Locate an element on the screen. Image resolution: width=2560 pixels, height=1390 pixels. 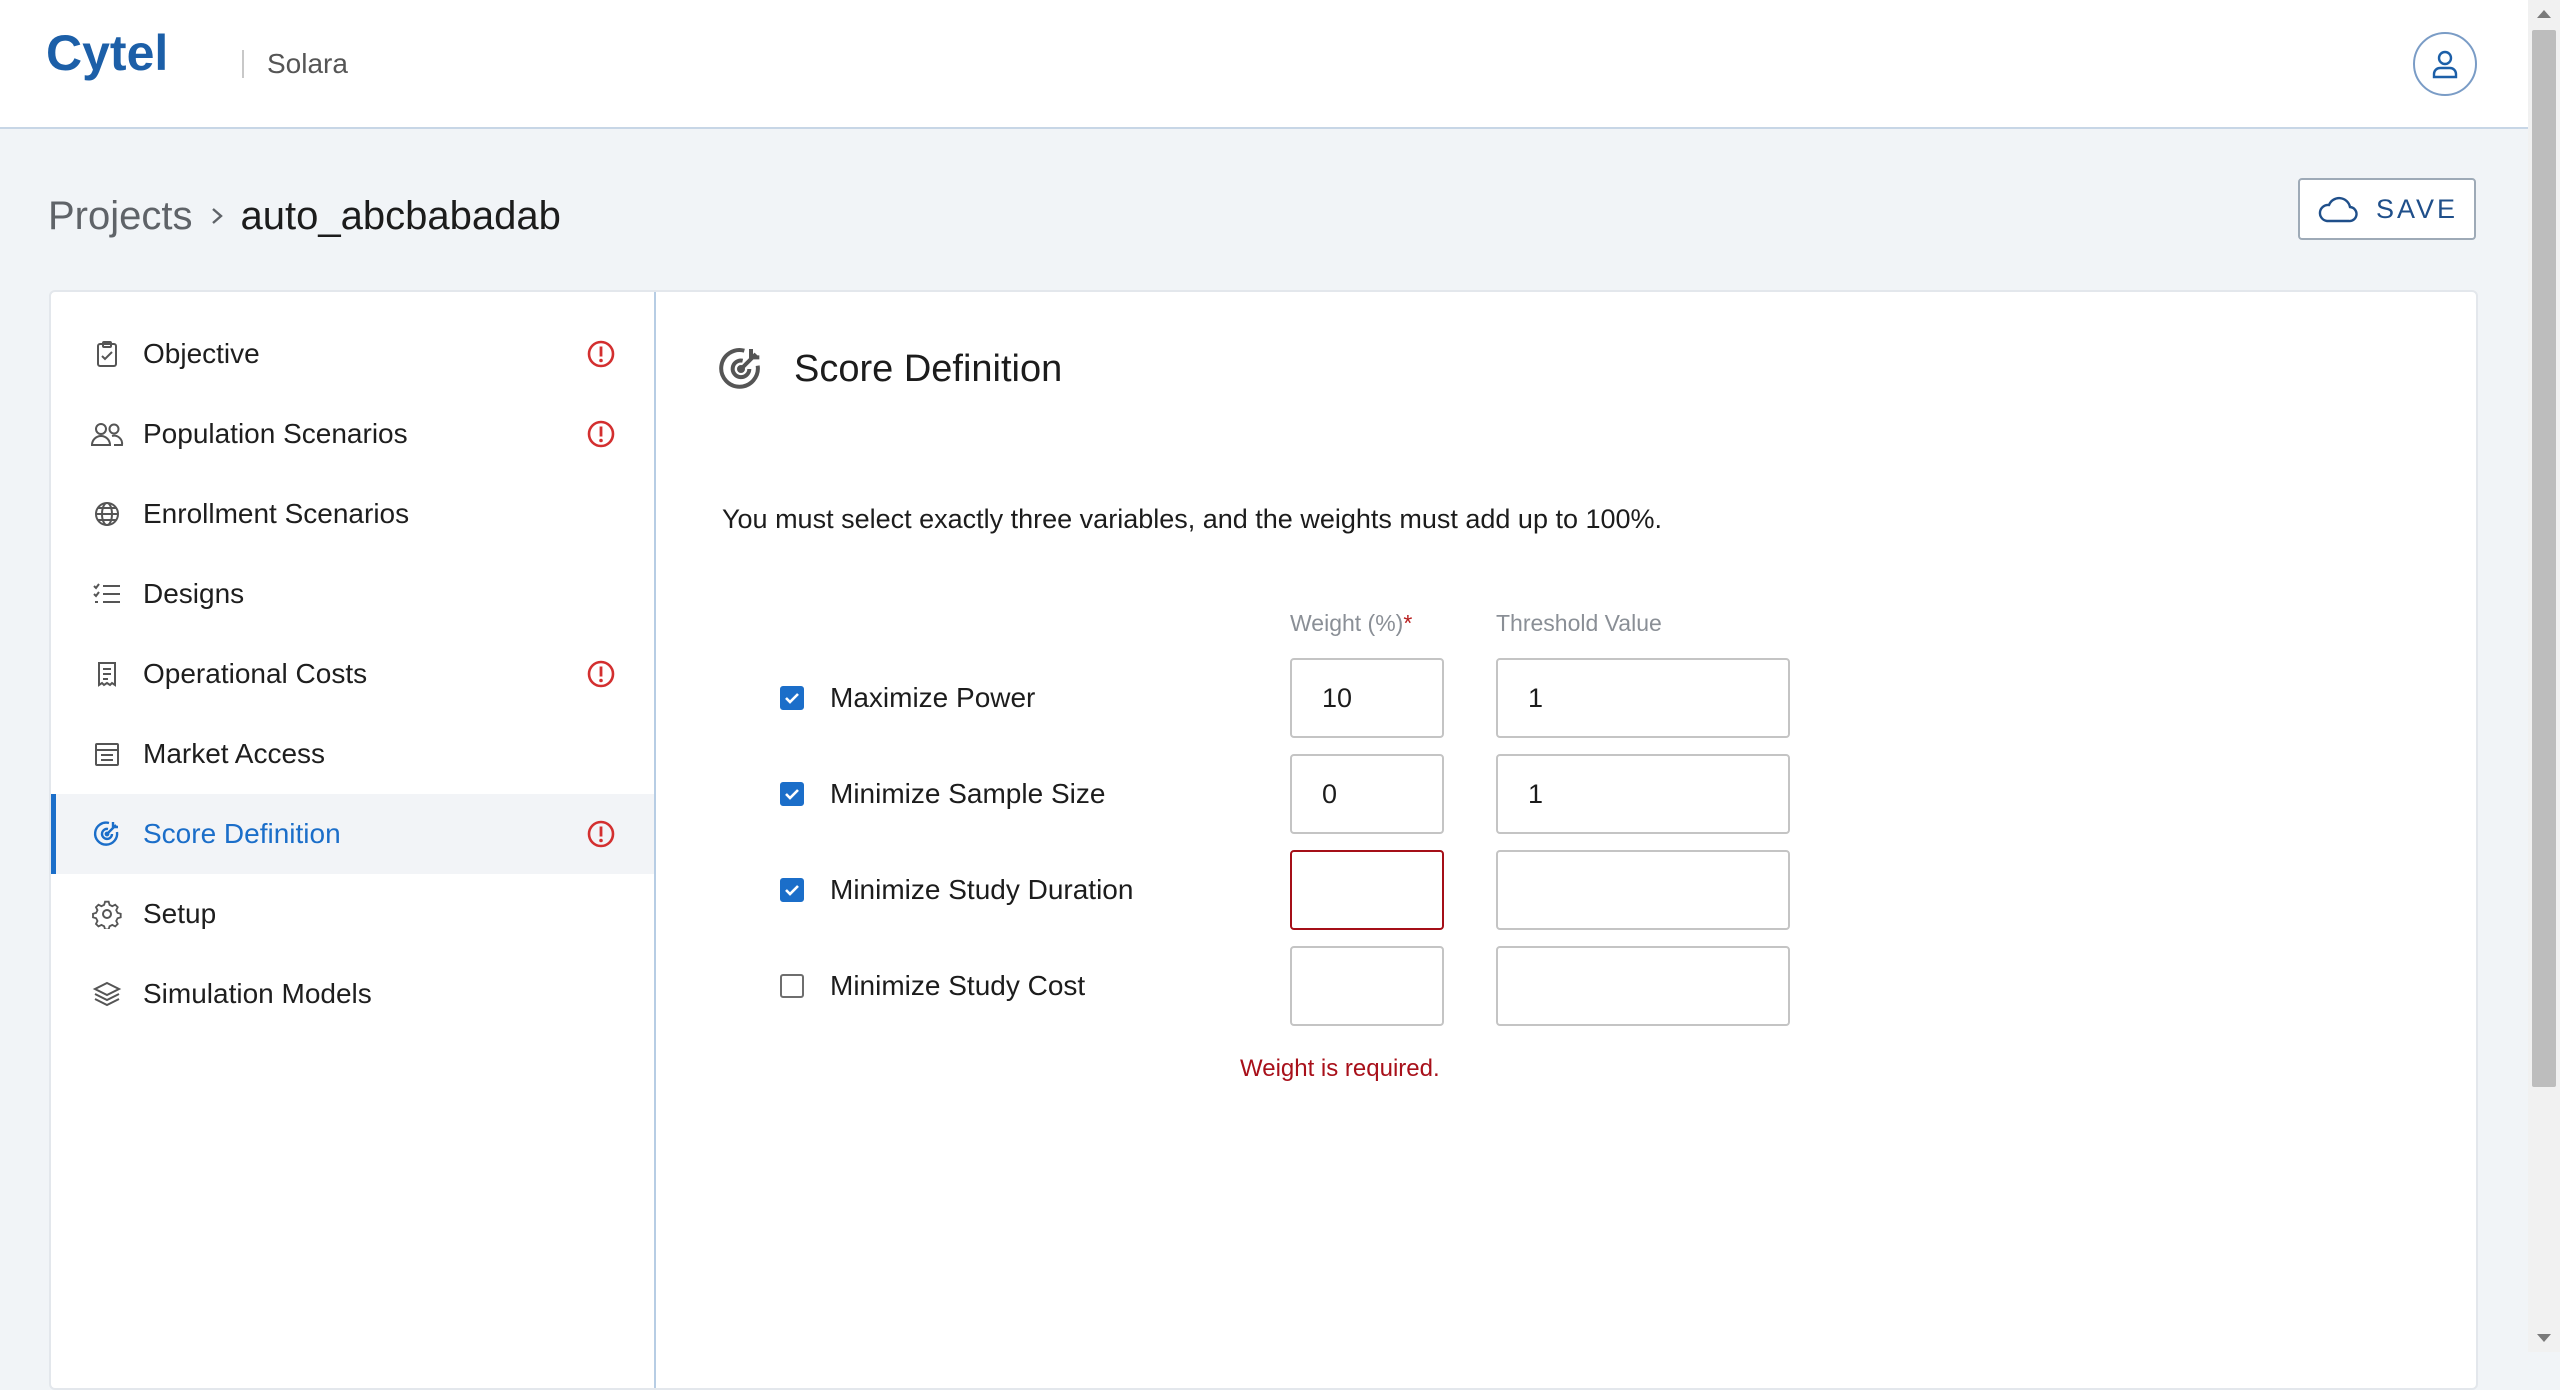
minimize-sample-size-weight-input is located at coordinates (1367, 794).